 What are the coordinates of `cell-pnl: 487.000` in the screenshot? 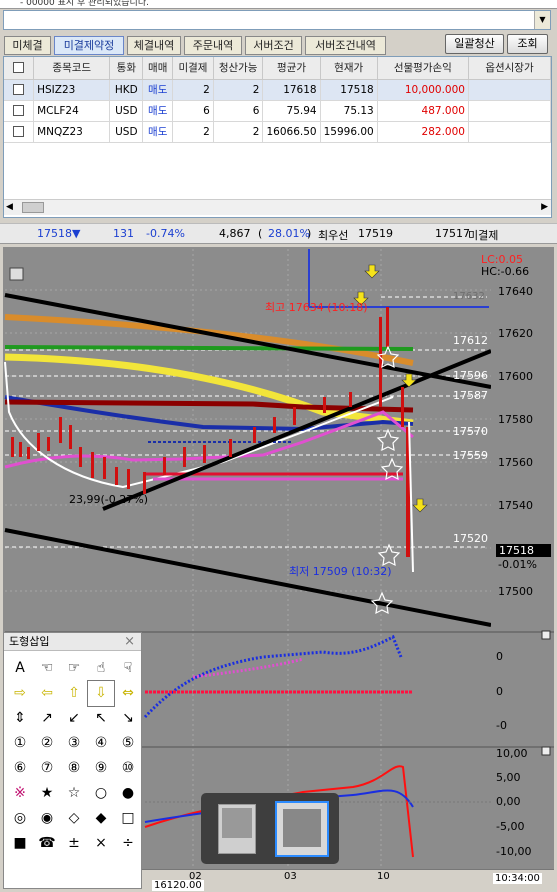 It's located at (423, 111).